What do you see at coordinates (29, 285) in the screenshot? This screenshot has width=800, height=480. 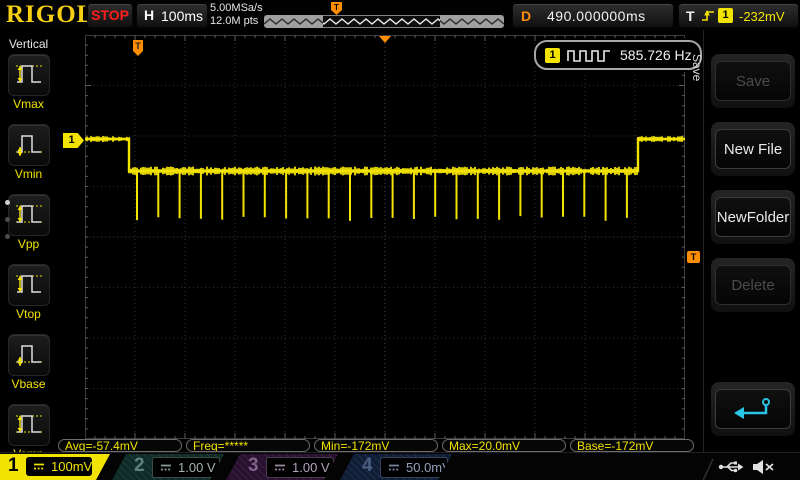 I see `vtop-icon` at bounding box center [29, 285].